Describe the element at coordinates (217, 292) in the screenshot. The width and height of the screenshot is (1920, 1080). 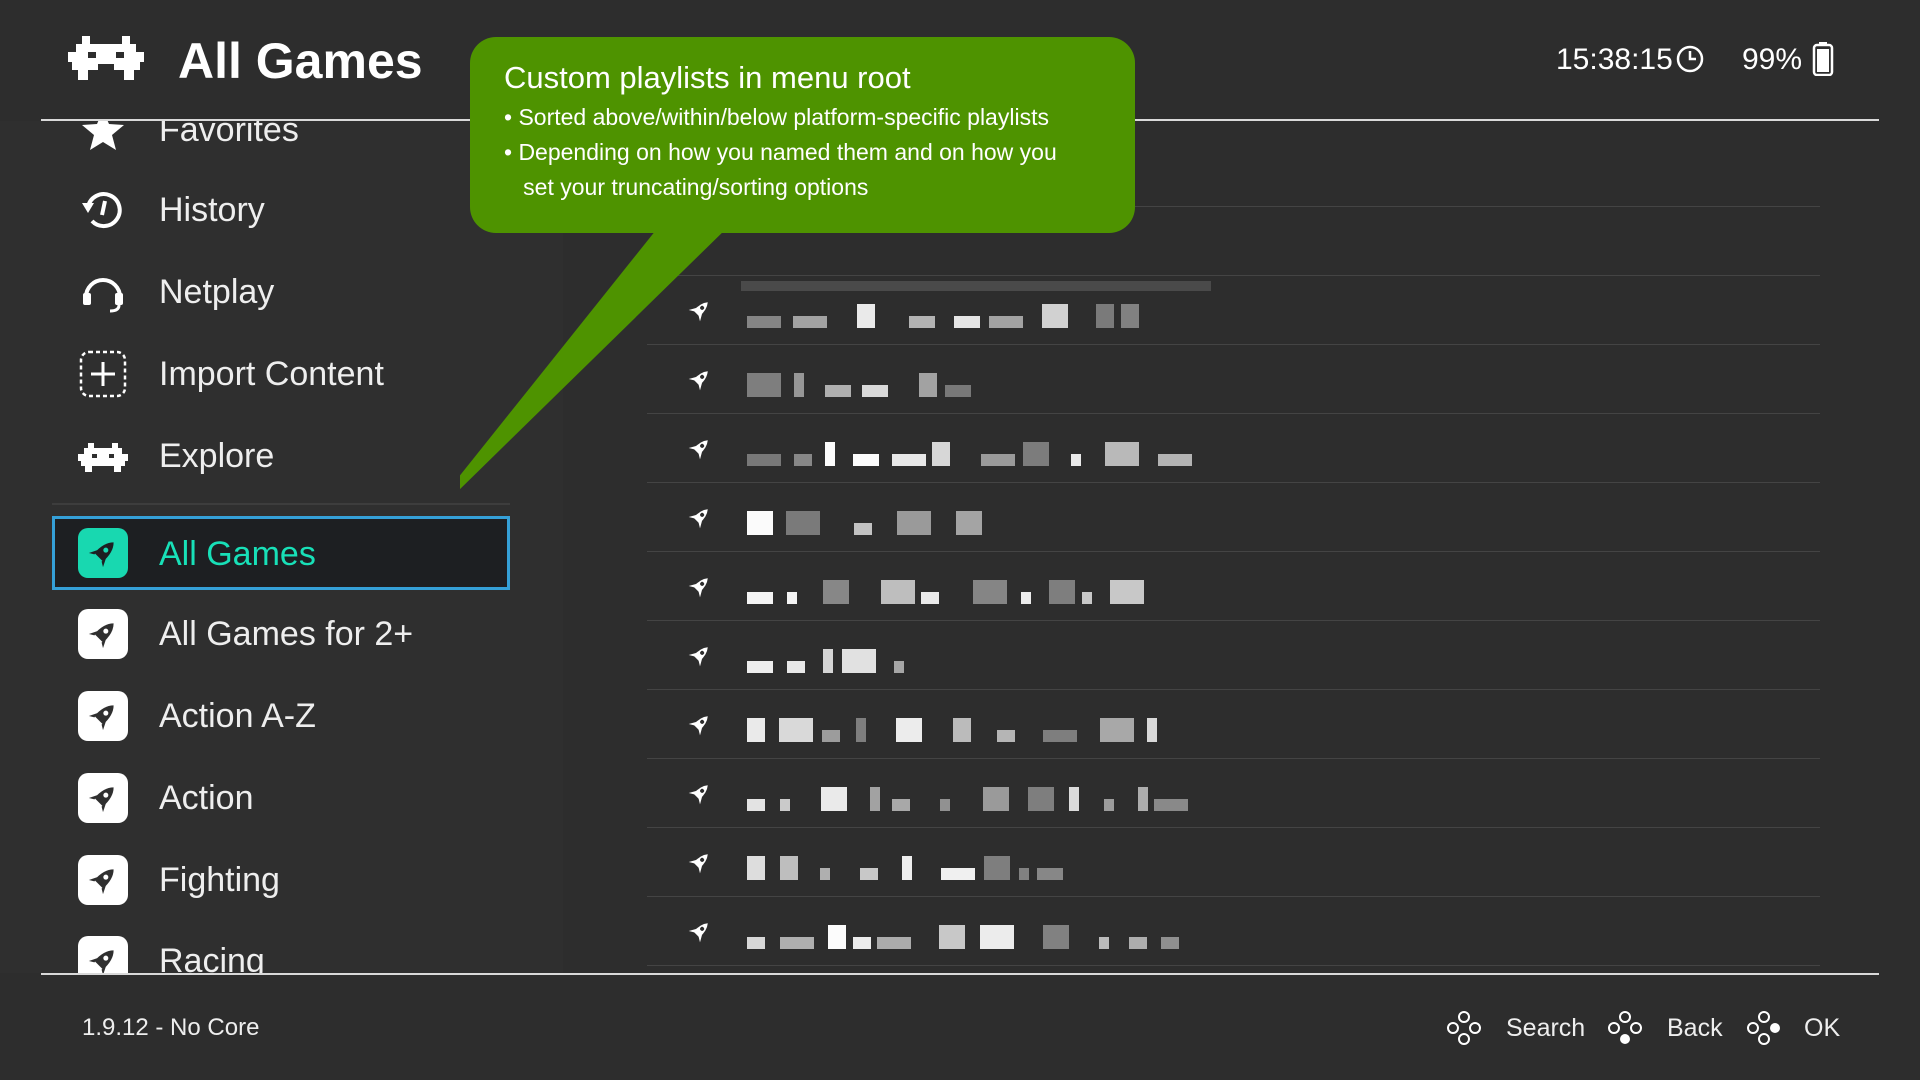
I see `sidebar-item-label: Netplay` at that location.